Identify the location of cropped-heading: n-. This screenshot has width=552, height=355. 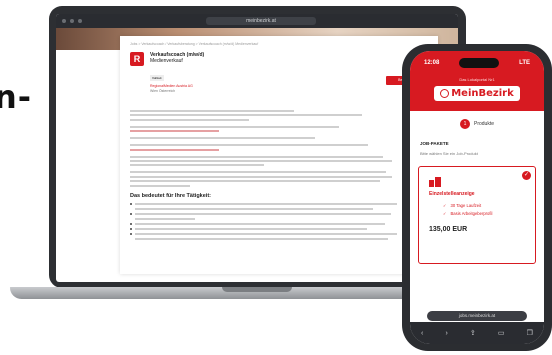
(16, 97).